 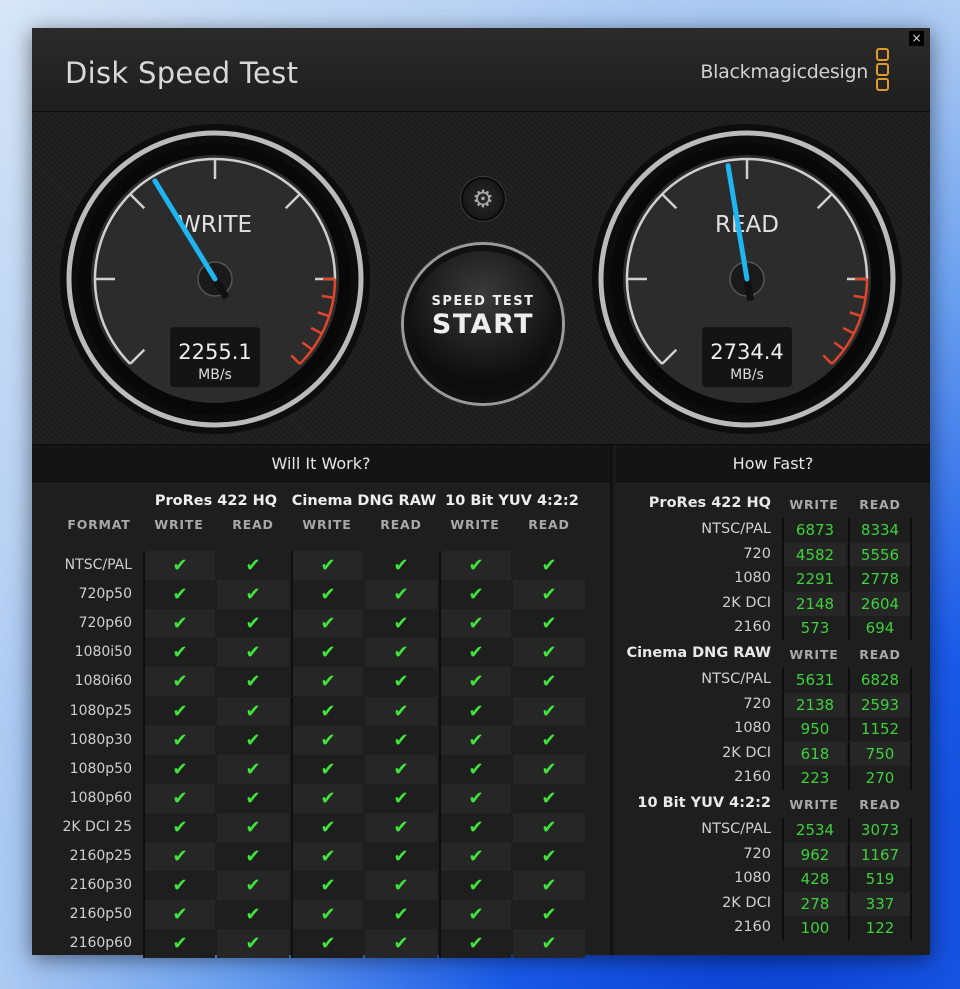 I want to click on format-label: 1080p30, so click(x=100, y=739).